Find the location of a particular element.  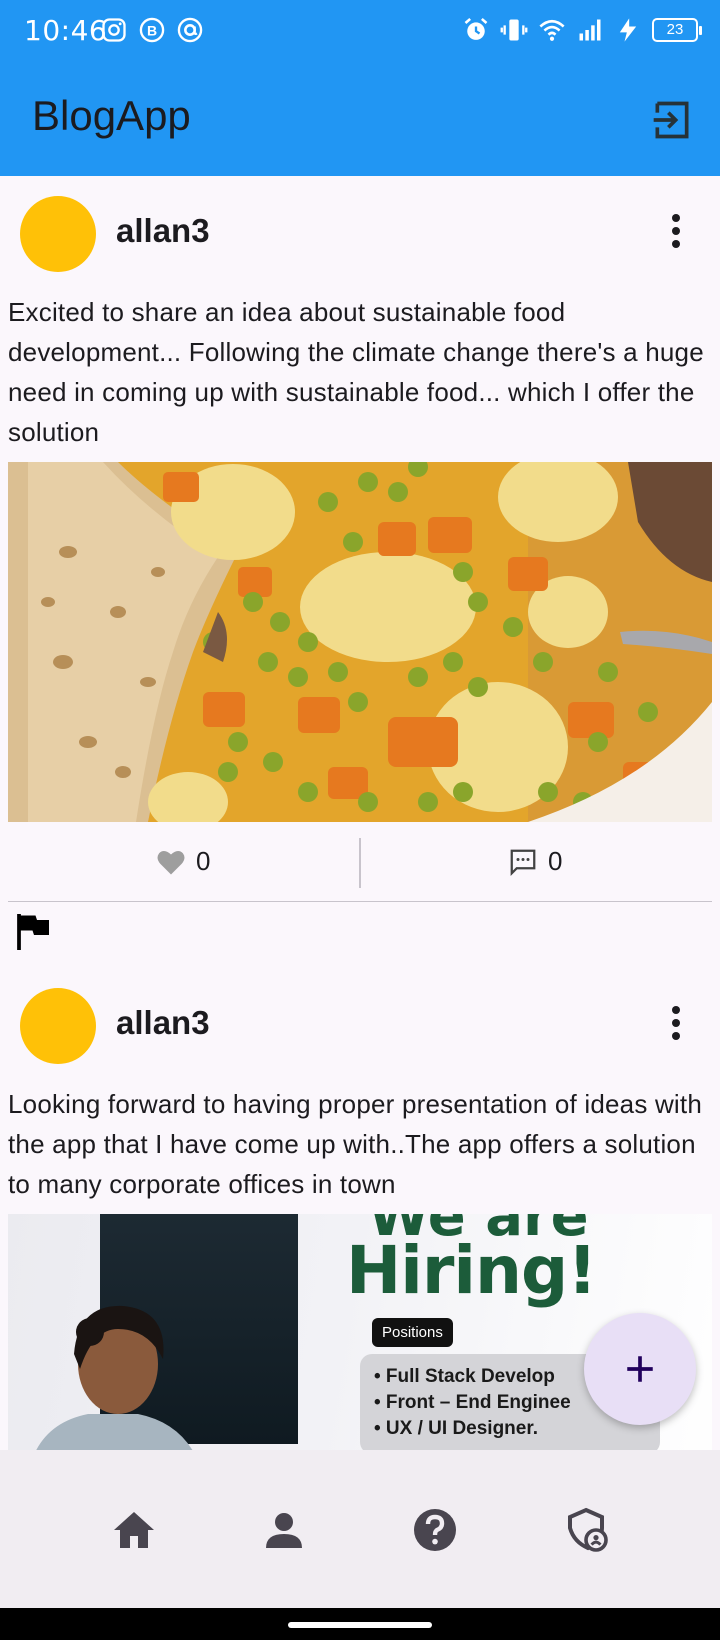

comment-count: 0 is located at coordinates (555, 861).